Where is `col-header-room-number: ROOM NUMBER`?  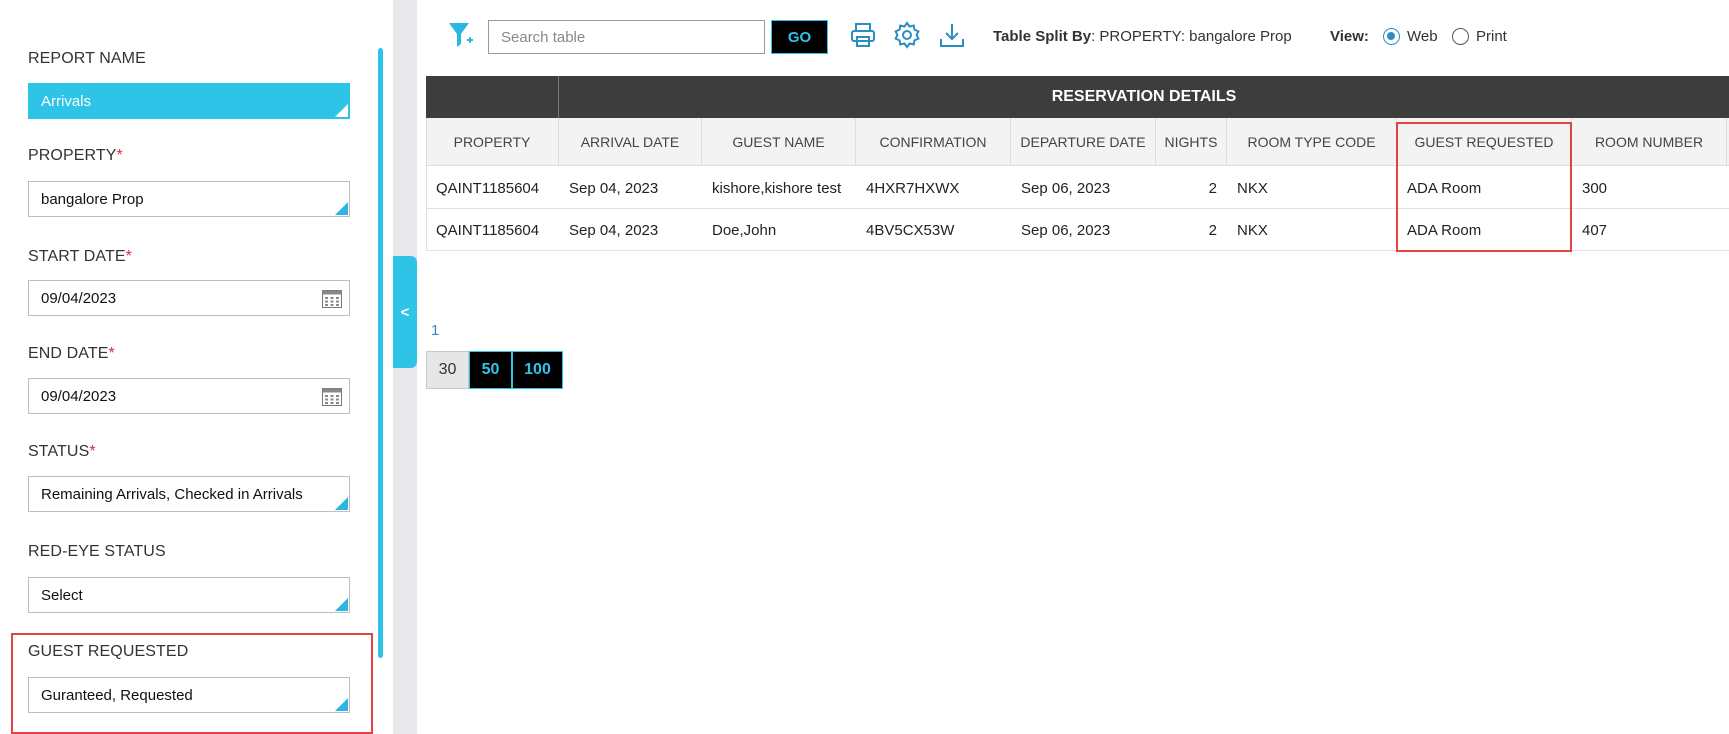
col-header-room-number: ROOM NUMBER is located at coordinates (1649, 142).